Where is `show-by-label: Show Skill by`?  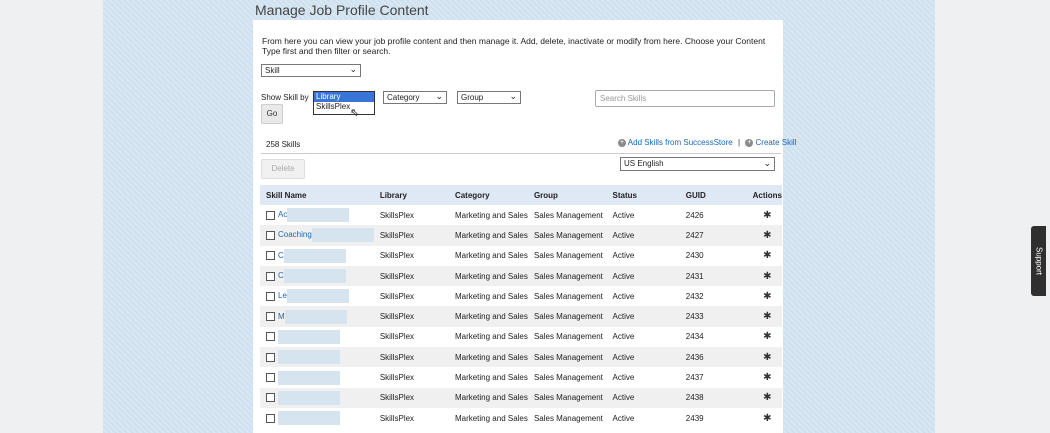
show-by-label: Show Skill by is located at coordinates (285, 97).